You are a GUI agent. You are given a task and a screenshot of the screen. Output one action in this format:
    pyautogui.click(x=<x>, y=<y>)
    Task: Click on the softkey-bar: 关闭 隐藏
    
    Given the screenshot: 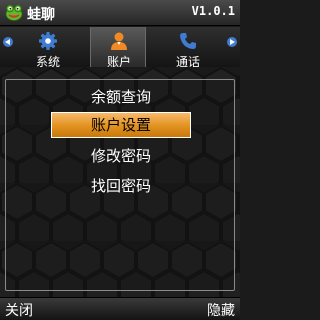 What is the action you would take?
    pyautogui.click(x=120, y=308)
    